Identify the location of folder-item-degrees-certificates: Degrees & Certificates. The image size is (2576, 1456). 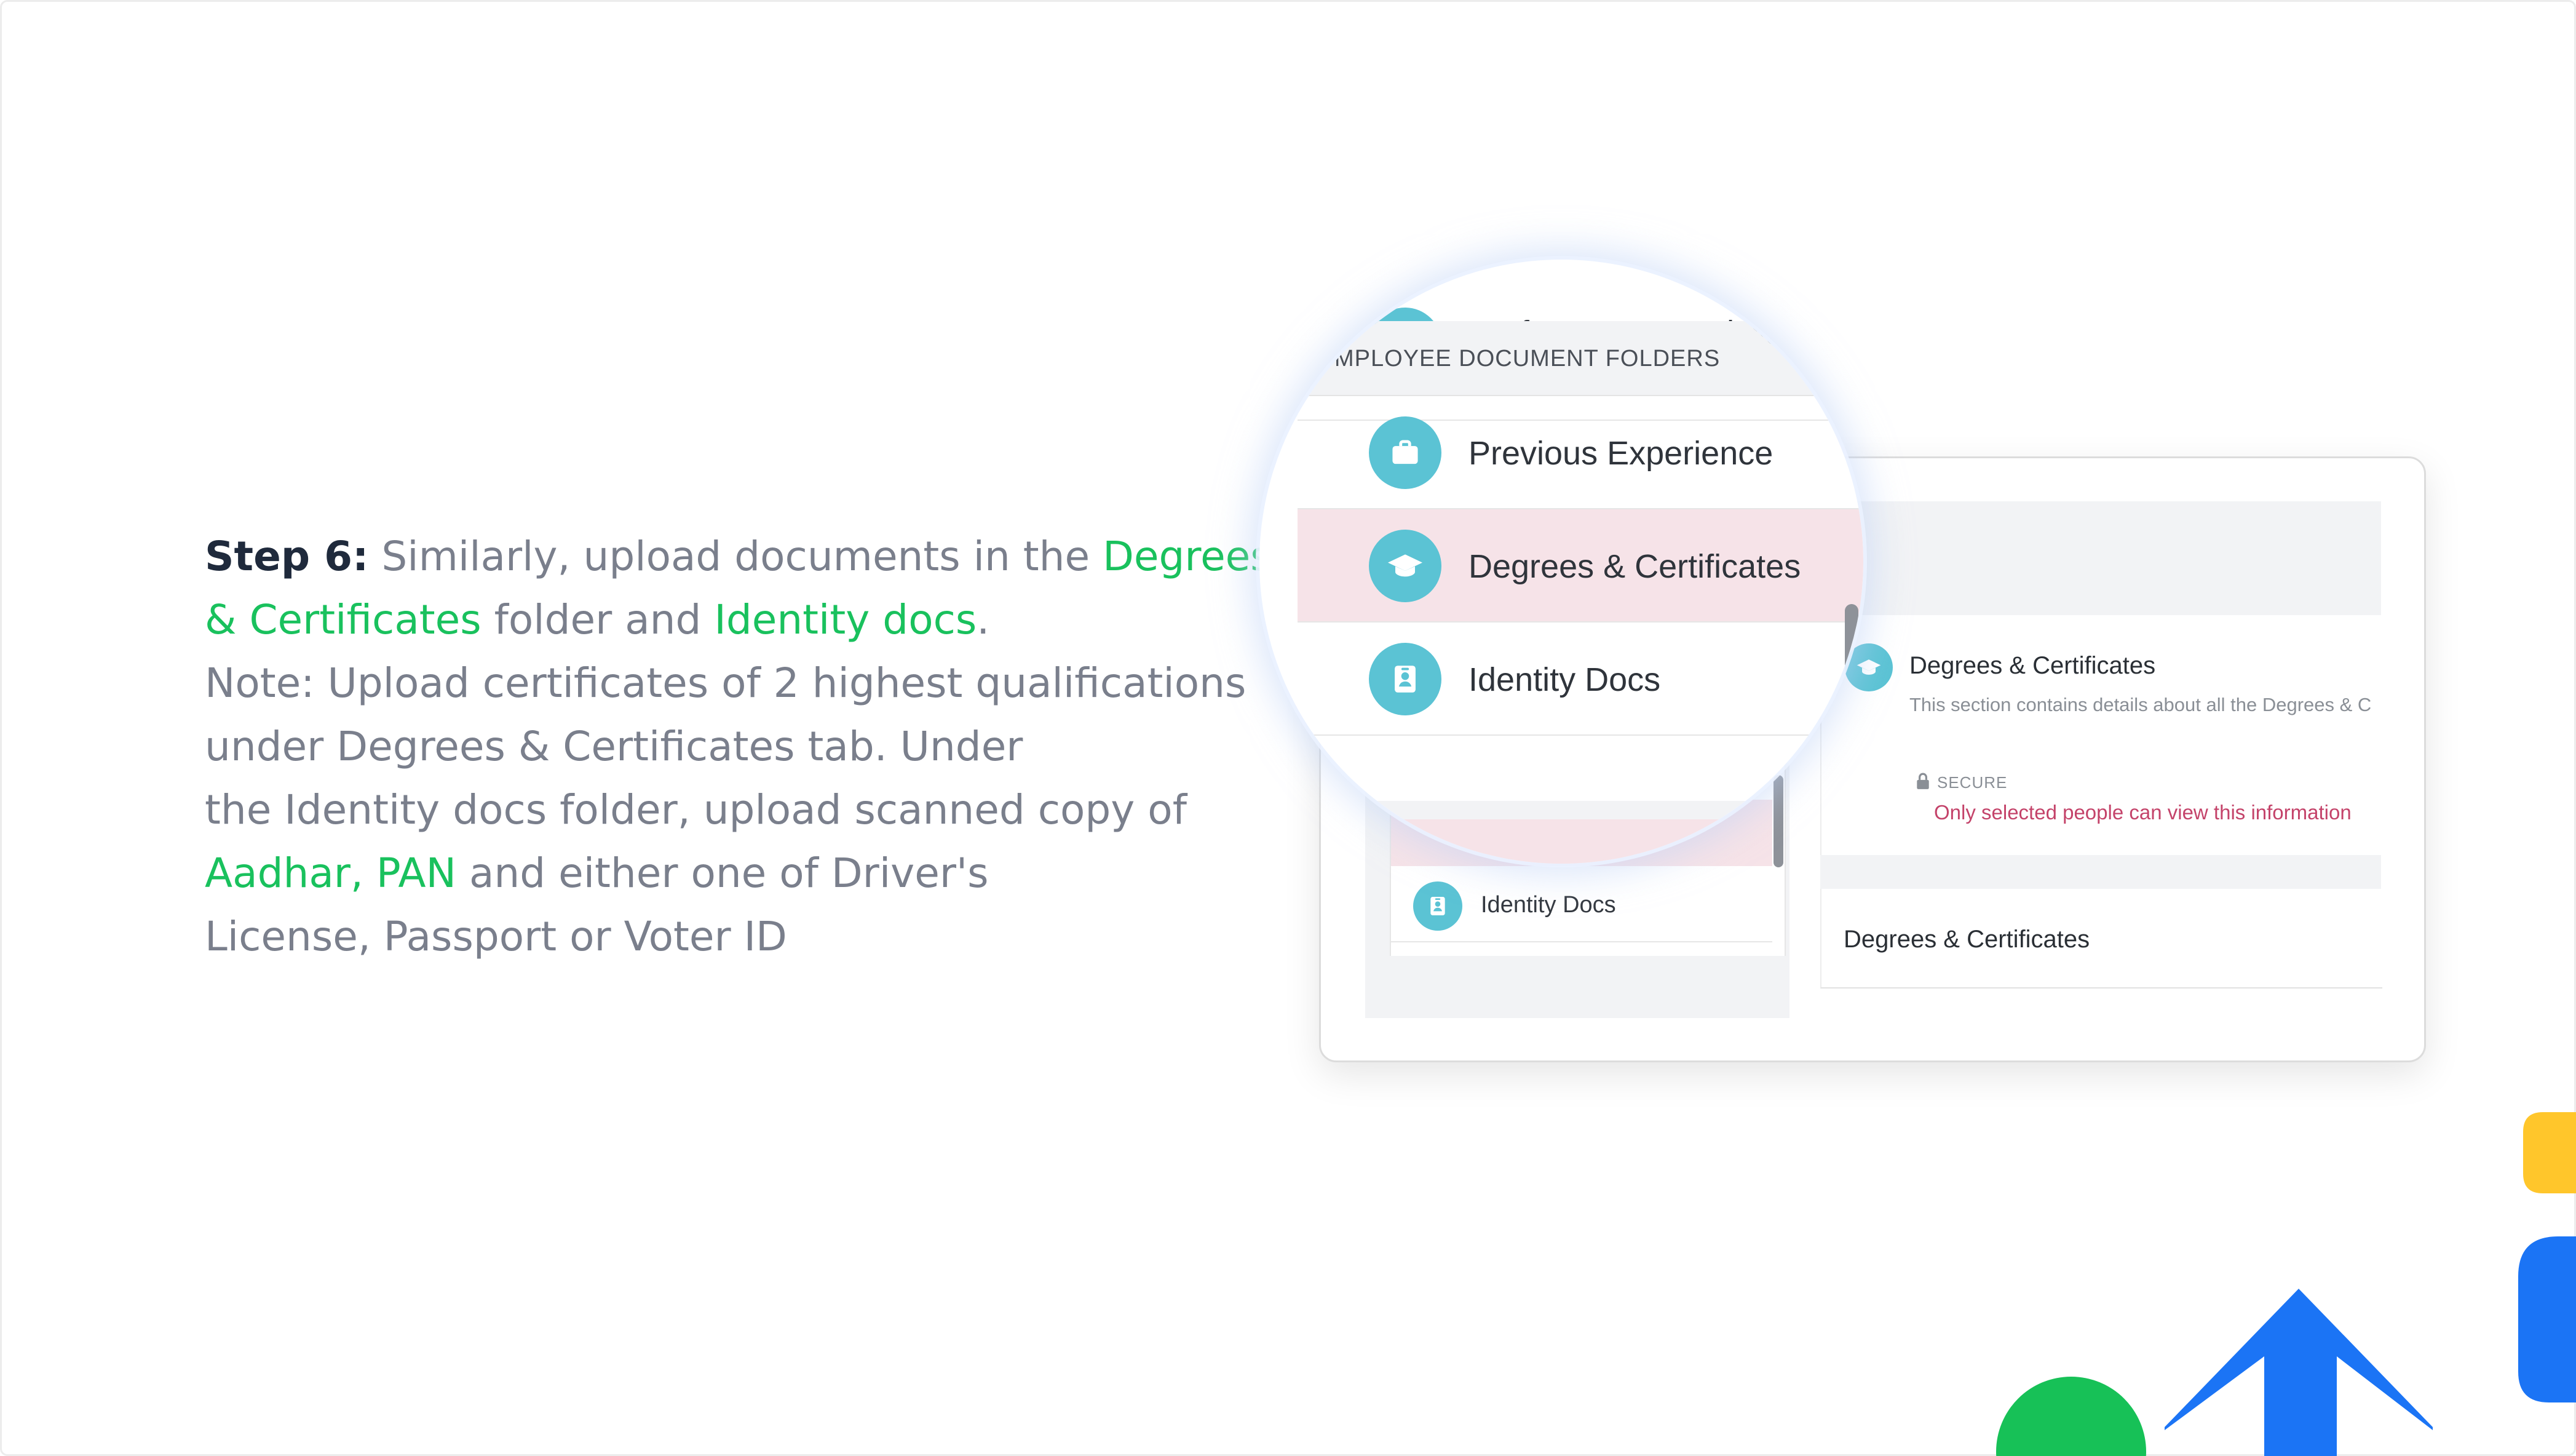
(1581, 566).